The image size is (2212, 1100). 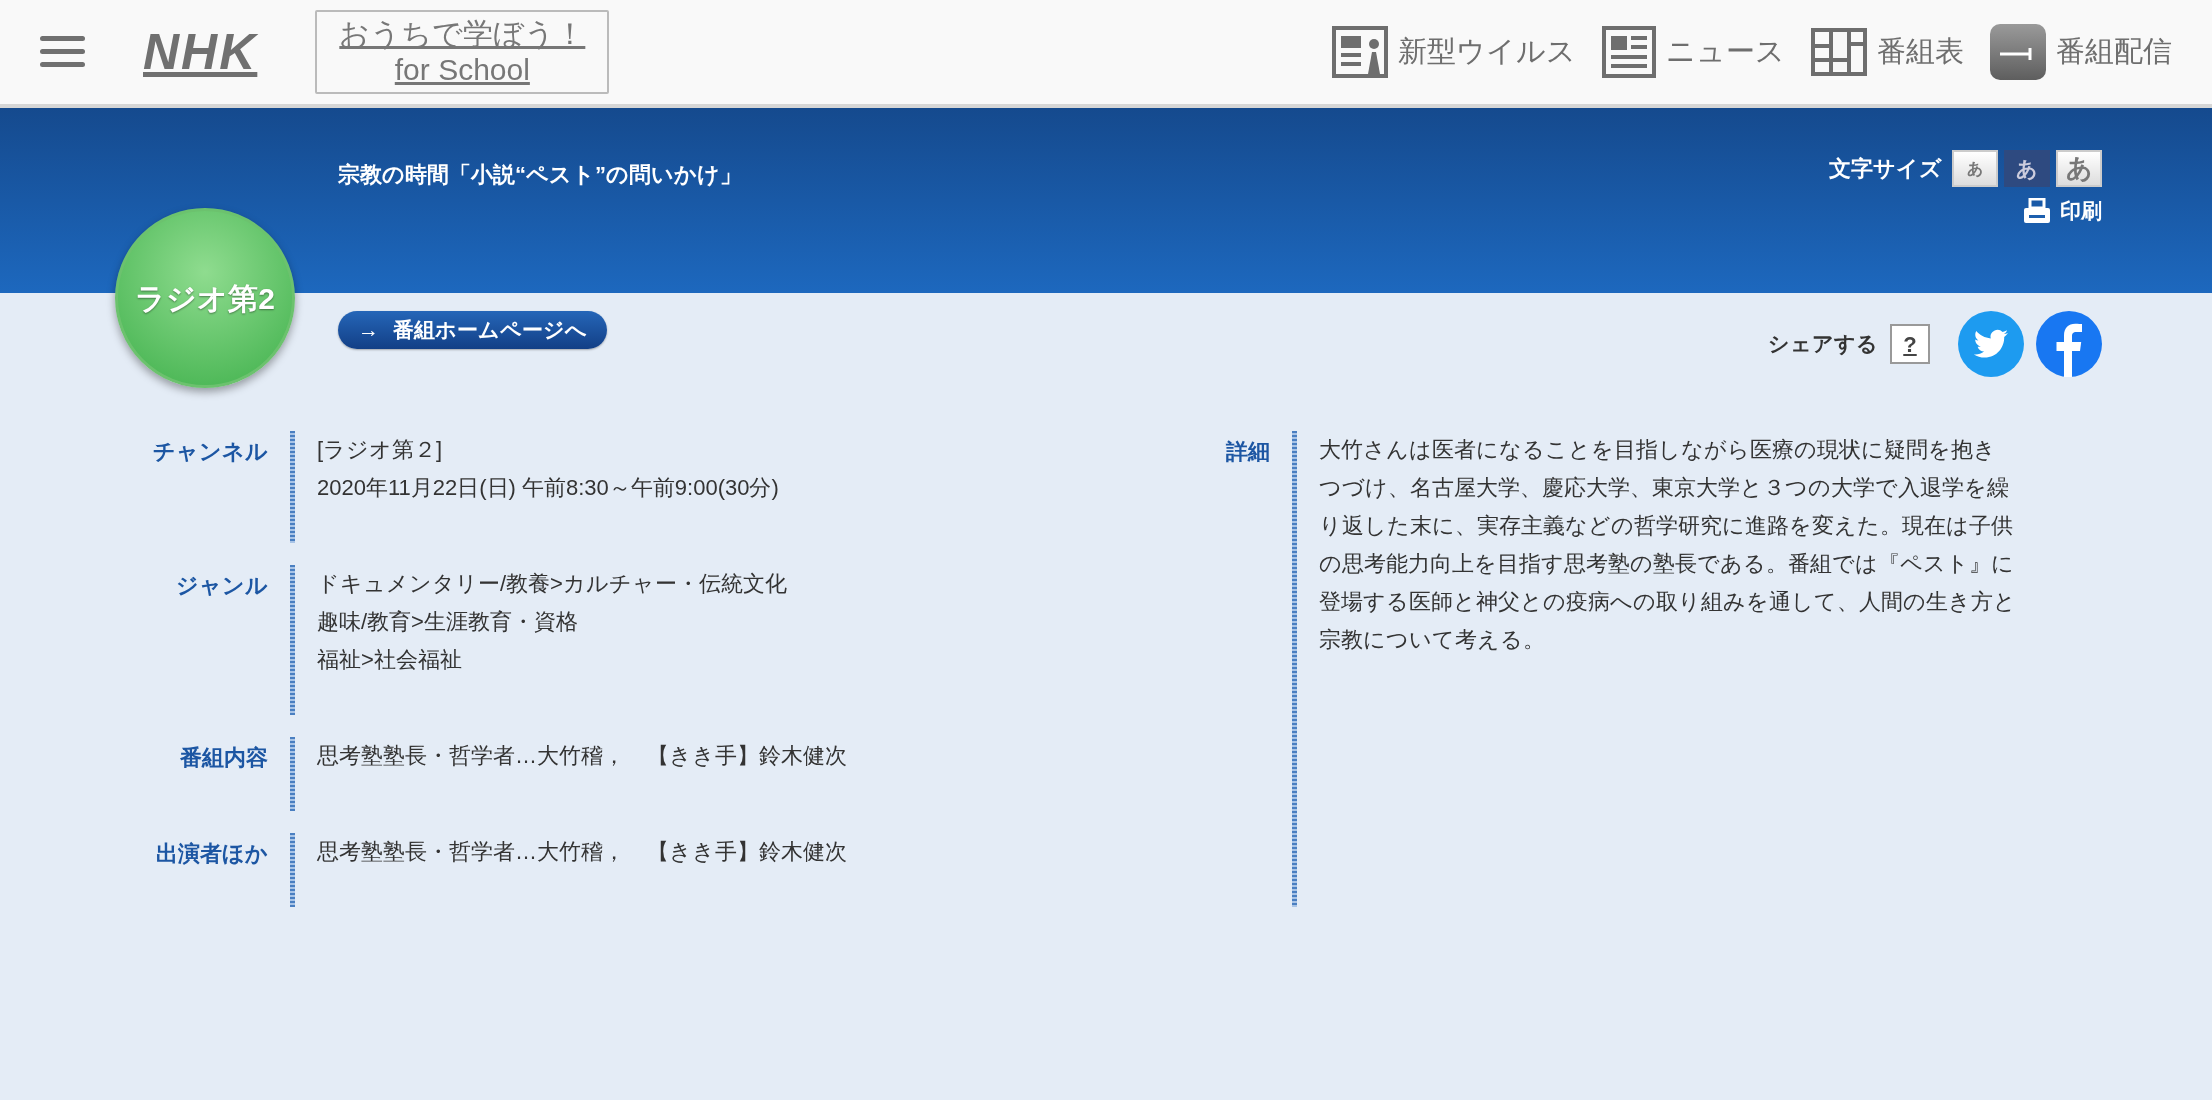 I want to click on print-link: 印刷, so click(x=2063, y=211).